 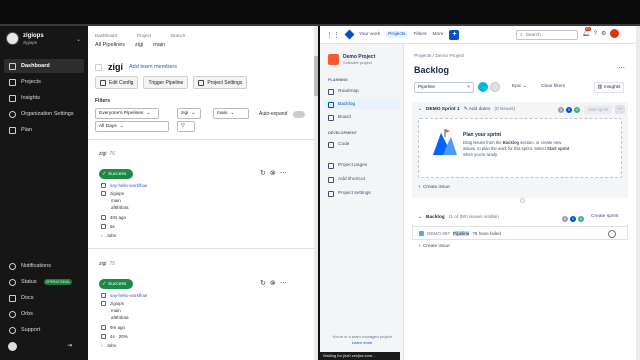 I want to click on sidebar-item-project-pages: Project pages, so click(x=362, y=165).